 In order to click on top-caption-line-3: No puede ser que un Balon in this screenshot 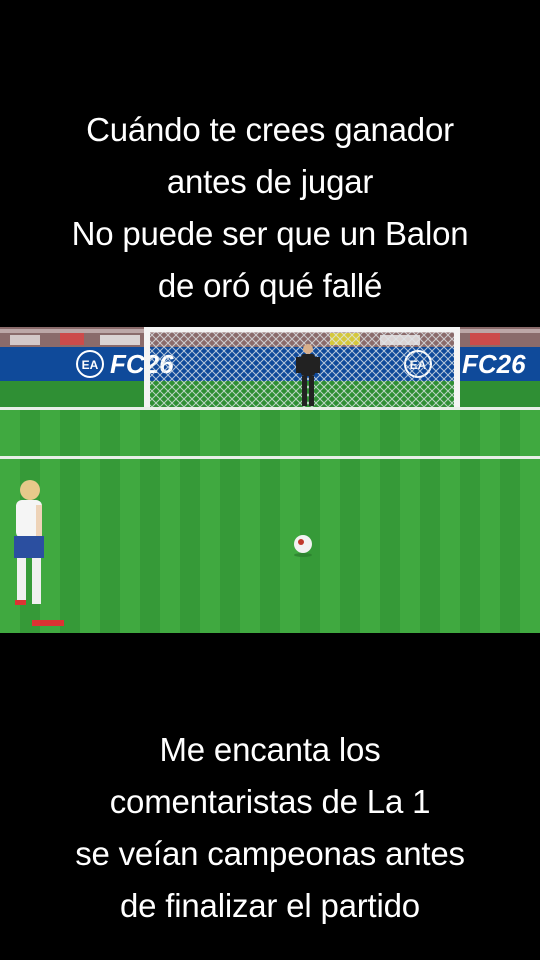, I will do `click(270, 233)`.